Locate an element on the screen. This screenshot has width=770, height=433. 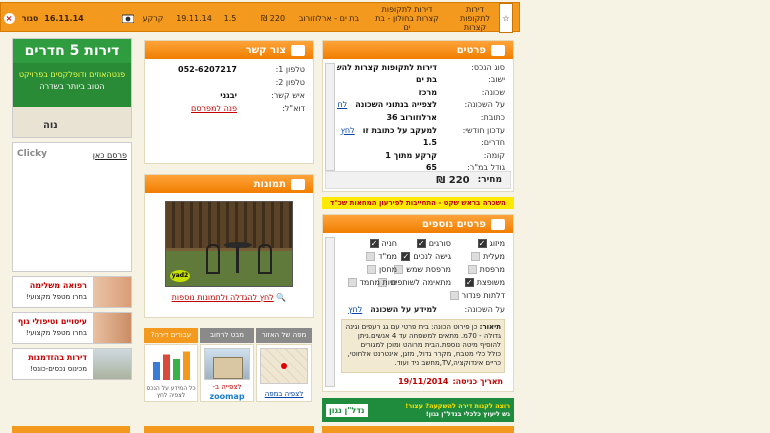
phone1-value: 052-6207217 is located at coordinates (207, 69).